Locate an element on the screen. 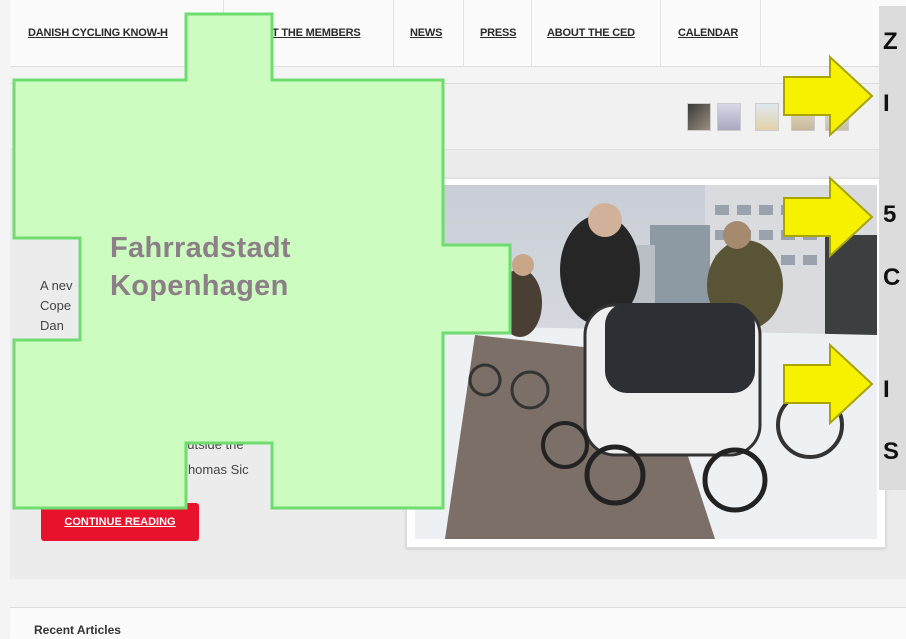  recent-articles-bar: Recent Articles is located at coordinates (458, 623).